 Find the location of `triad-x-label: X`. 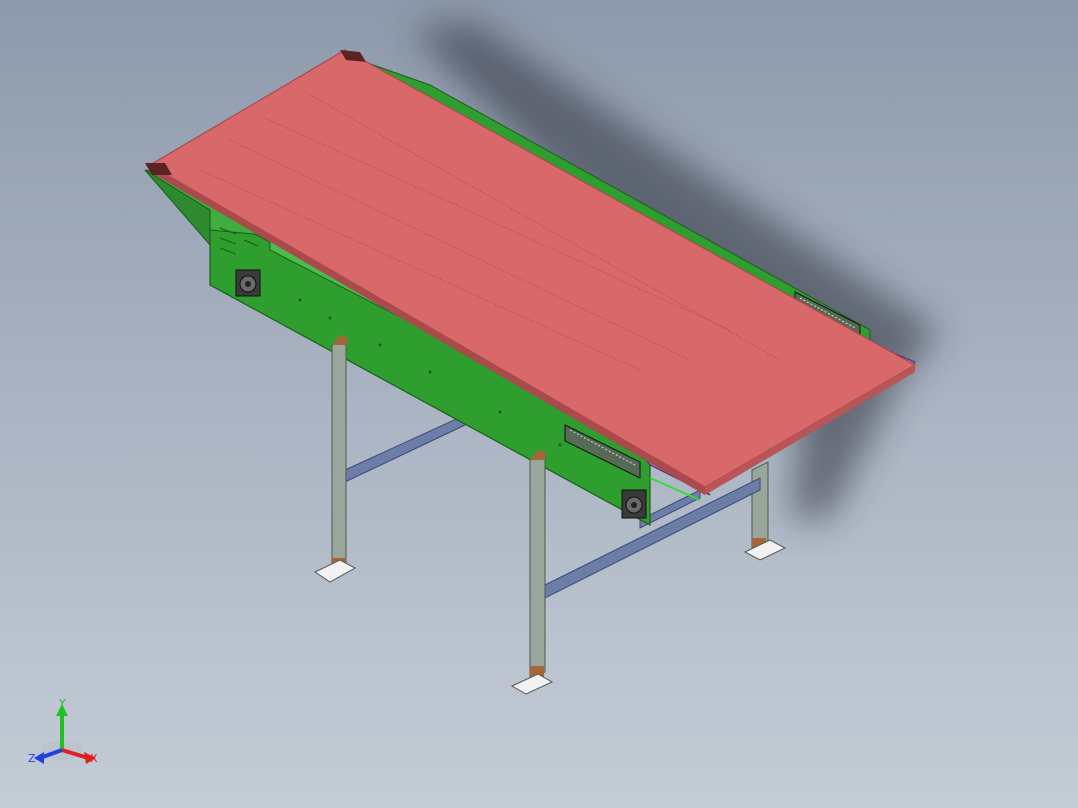

triad-x-label: X is located at coordinates (94, 758).